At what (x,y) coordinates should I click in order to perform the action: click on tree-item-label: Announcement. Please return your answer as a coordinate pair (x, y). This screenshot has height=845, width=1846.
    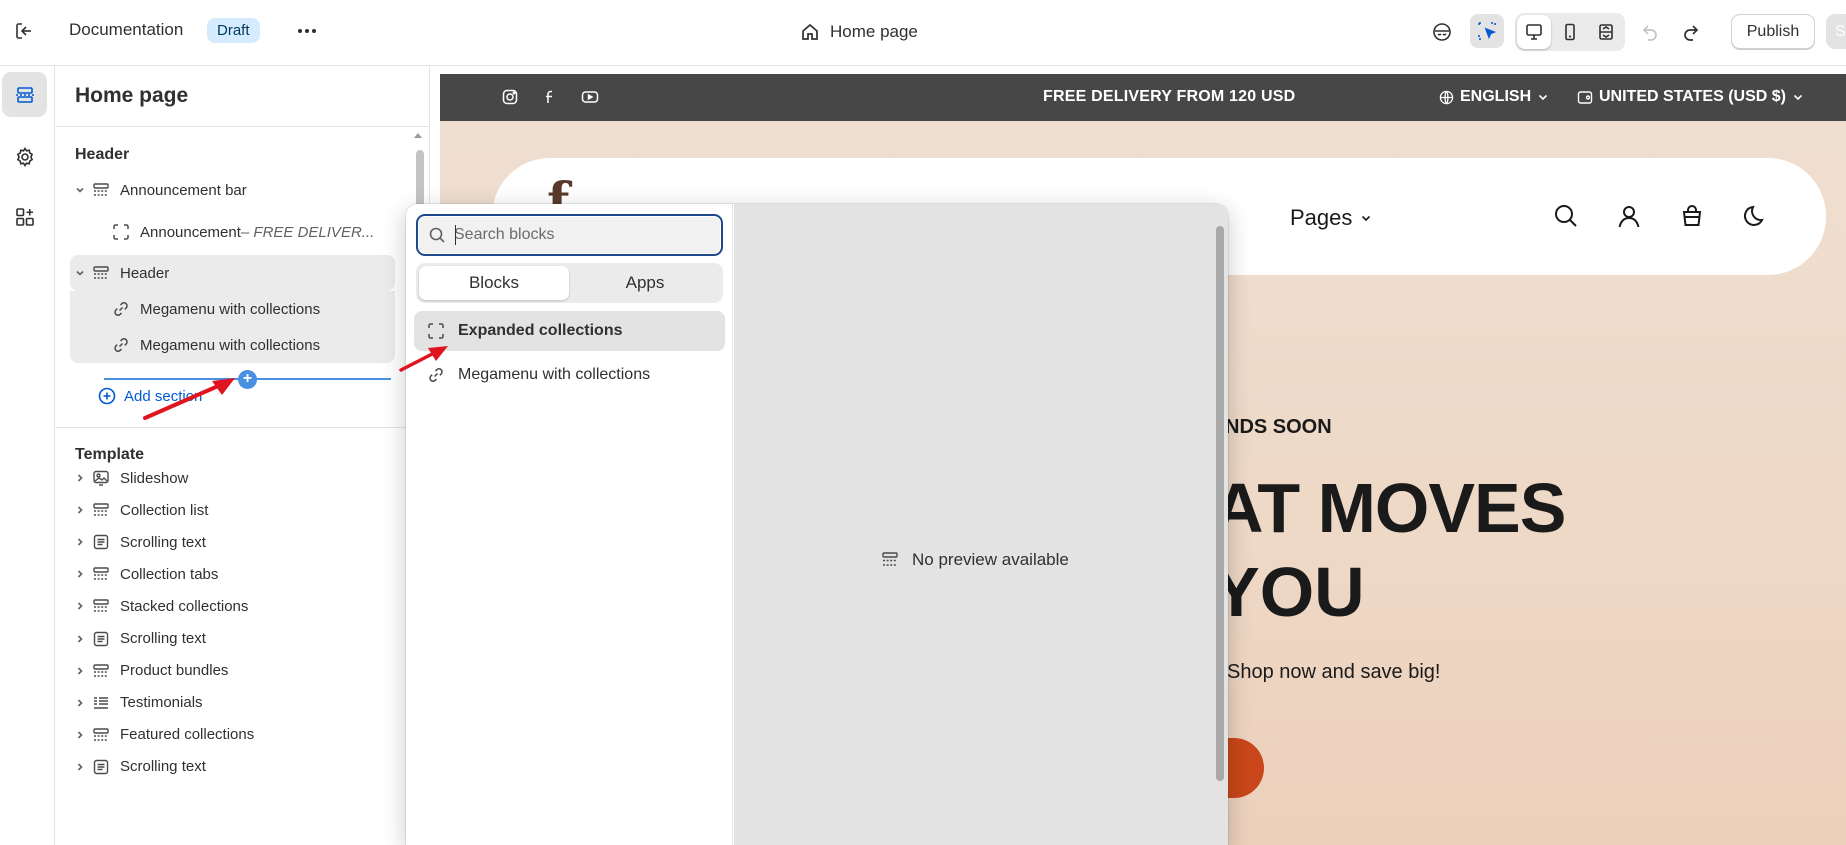
    Looking at the image, I should click on (190, 232).